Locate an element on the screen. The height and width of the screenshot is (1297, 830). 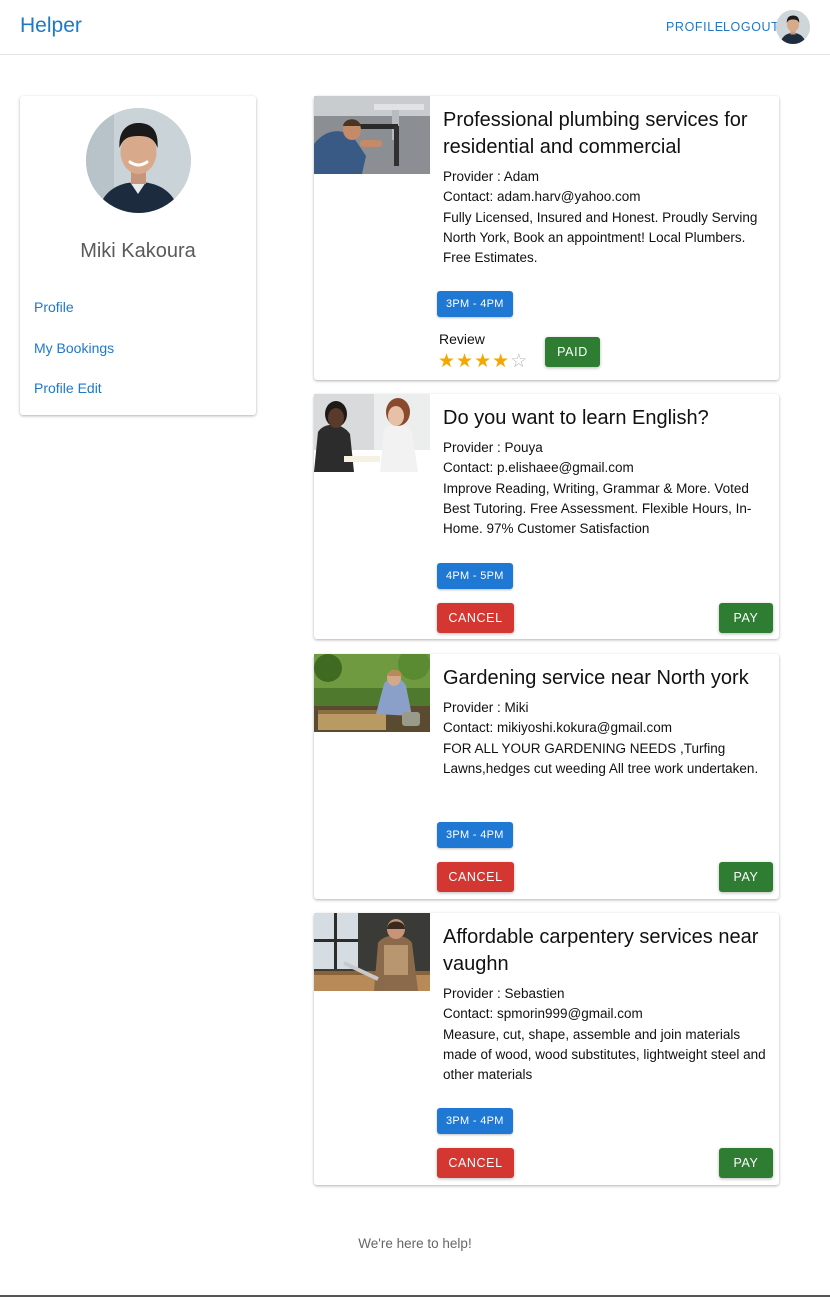
nav-profile-link: PROFILE is located at coordinates (695, 27).